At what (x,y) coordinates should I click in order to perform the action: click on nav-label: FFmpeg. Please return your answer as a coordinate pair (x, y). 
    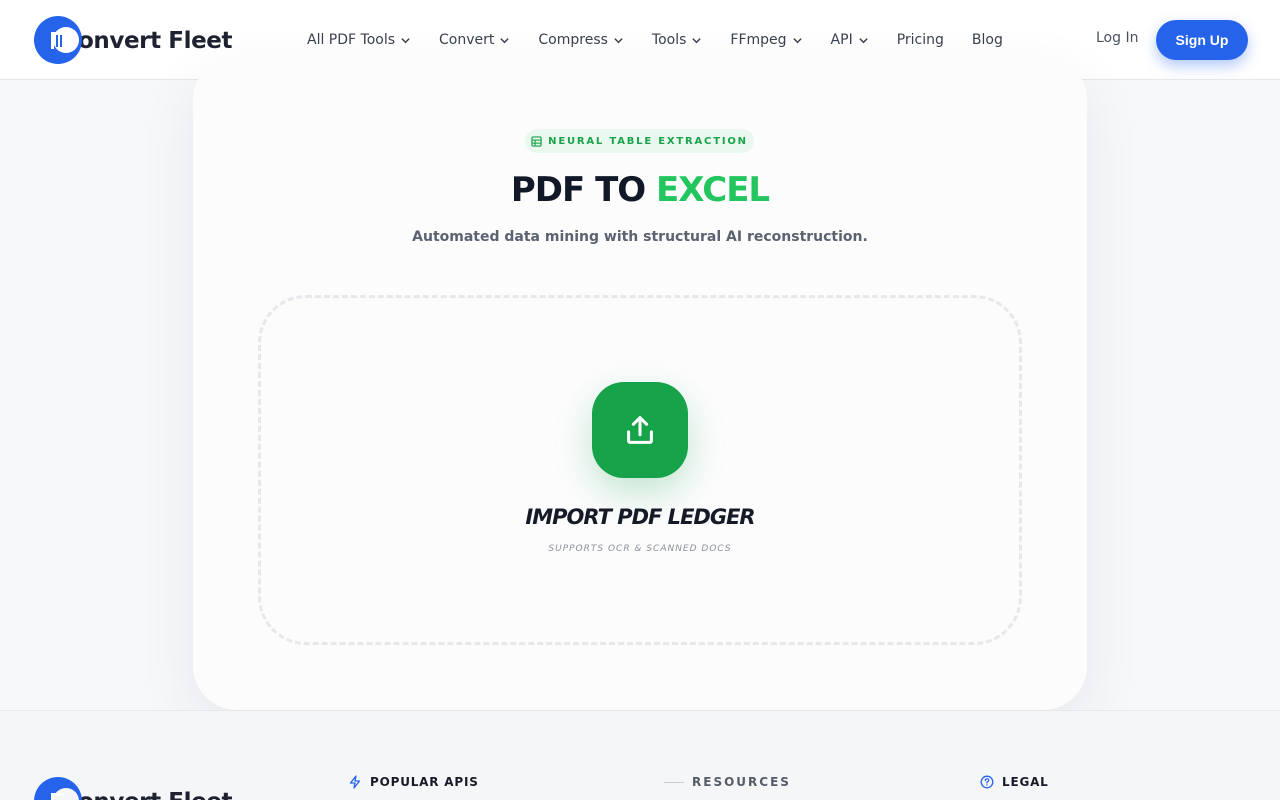
    Looking at the image, I should click on (758, 40).